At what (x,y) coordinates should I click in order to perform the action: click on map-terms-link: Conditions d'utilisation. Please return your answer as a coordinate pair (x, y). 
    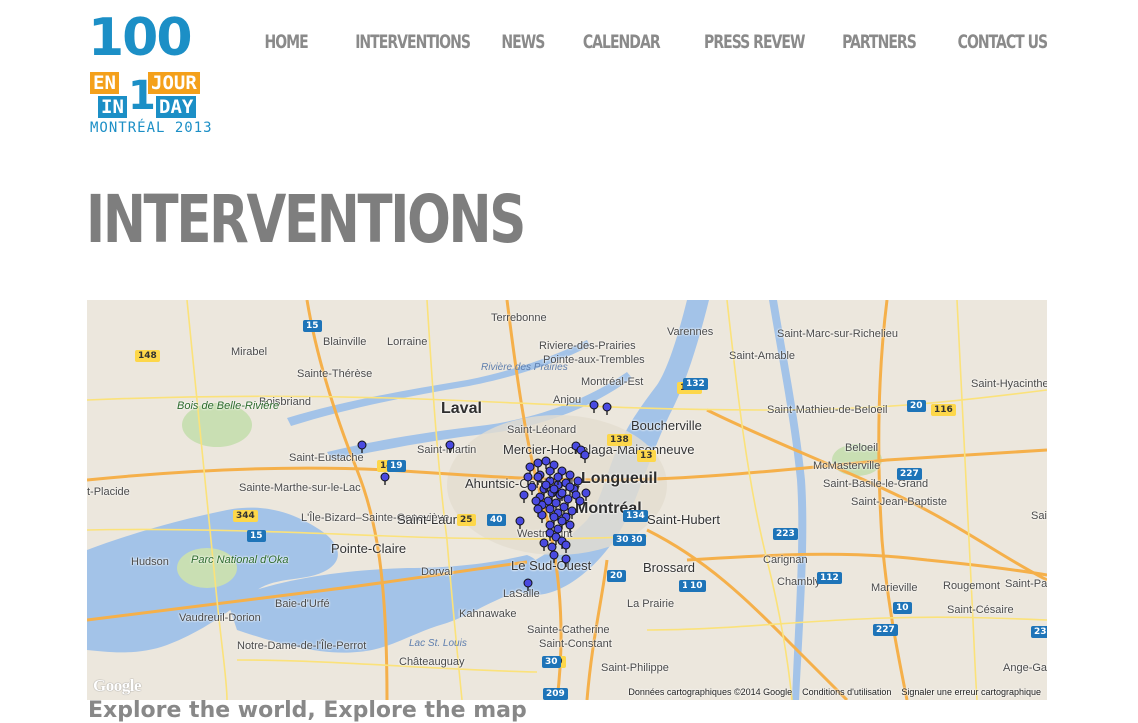
    Looking at the image, I should click on (846, 692).